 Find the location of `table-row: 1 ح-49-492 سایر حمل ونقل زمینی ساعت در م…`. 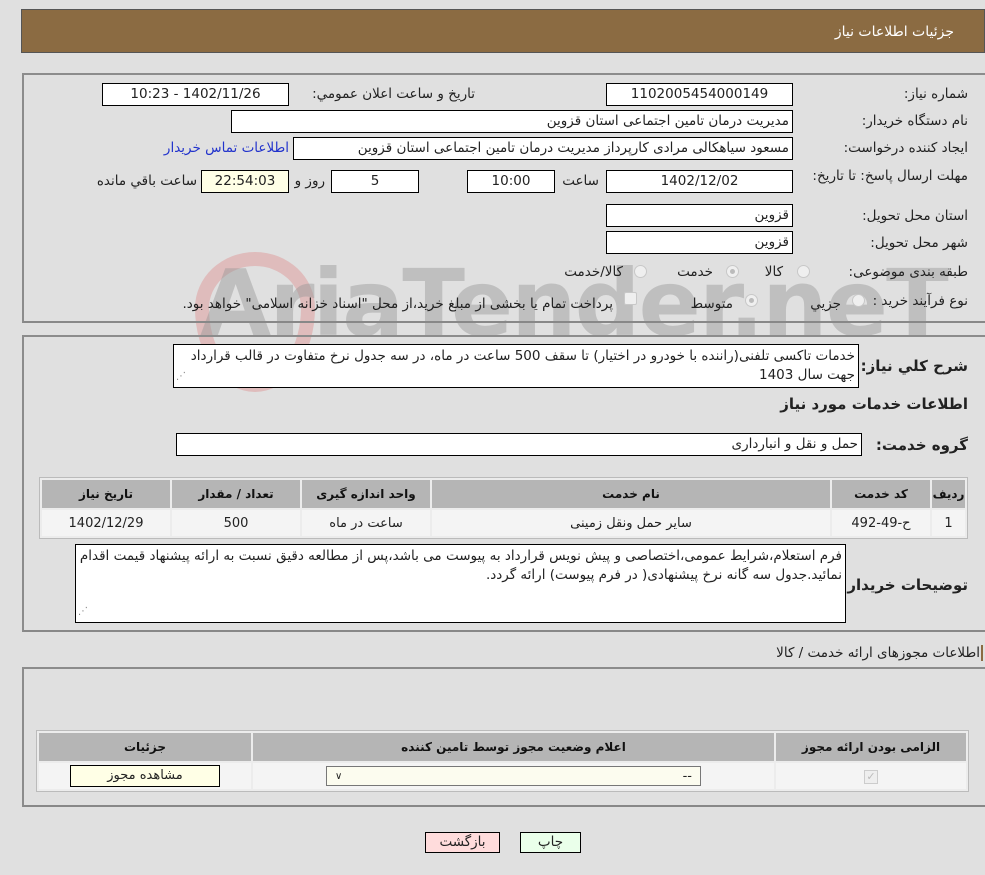

table-row: 1 ح-49-492 سایر حمل ونقل زمینی ساعت در م… is located at coordinates (503, 523).